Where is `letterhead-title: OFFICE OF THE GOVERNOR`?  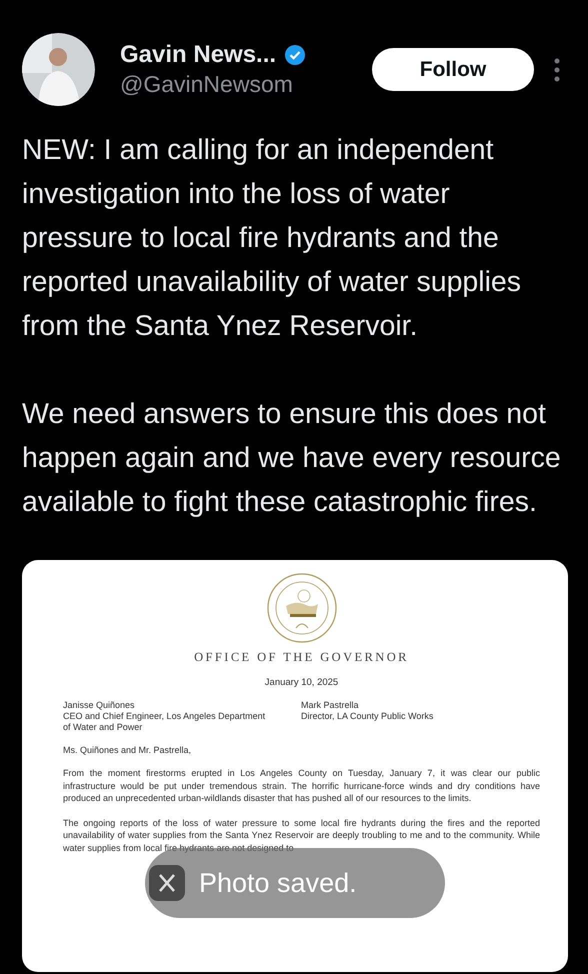
letterhead-title: OFFICE OF THE GOVERNOR is located at coordinates (301, 657).